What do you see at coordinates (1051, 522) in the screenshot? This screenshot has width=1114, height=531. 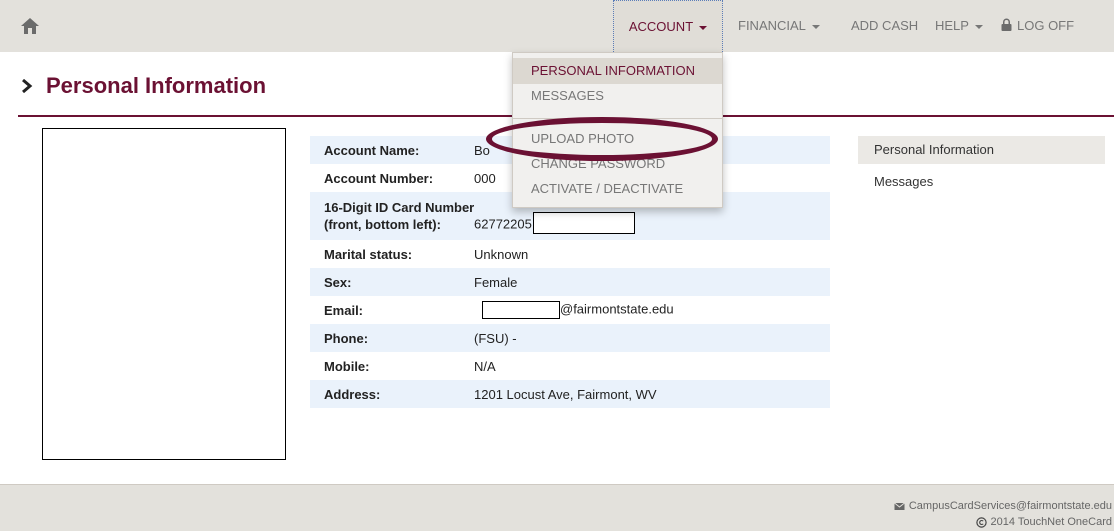 I see `footer-copyright-text: 2014 TouchNet OneCard` at bounding box center [1051, 522].